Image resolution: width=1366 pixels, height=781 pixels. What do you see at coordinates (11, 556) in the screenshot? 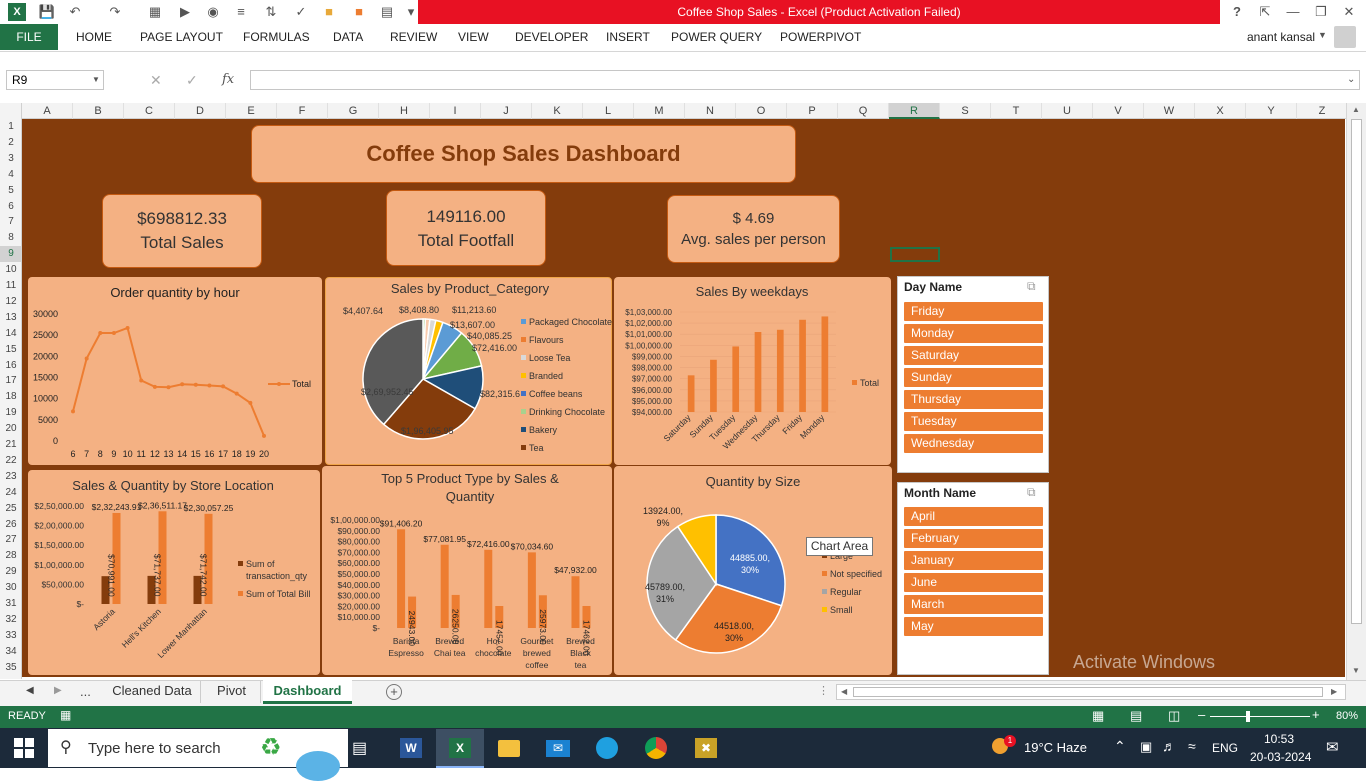
I see `row-header: 28` at bounding box center [11, 556].